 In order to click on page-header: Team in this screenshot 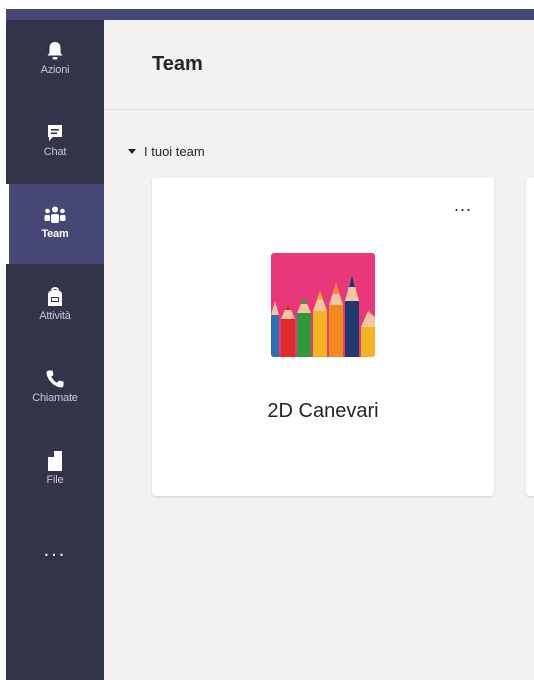, I will do `click(319, 65)`.